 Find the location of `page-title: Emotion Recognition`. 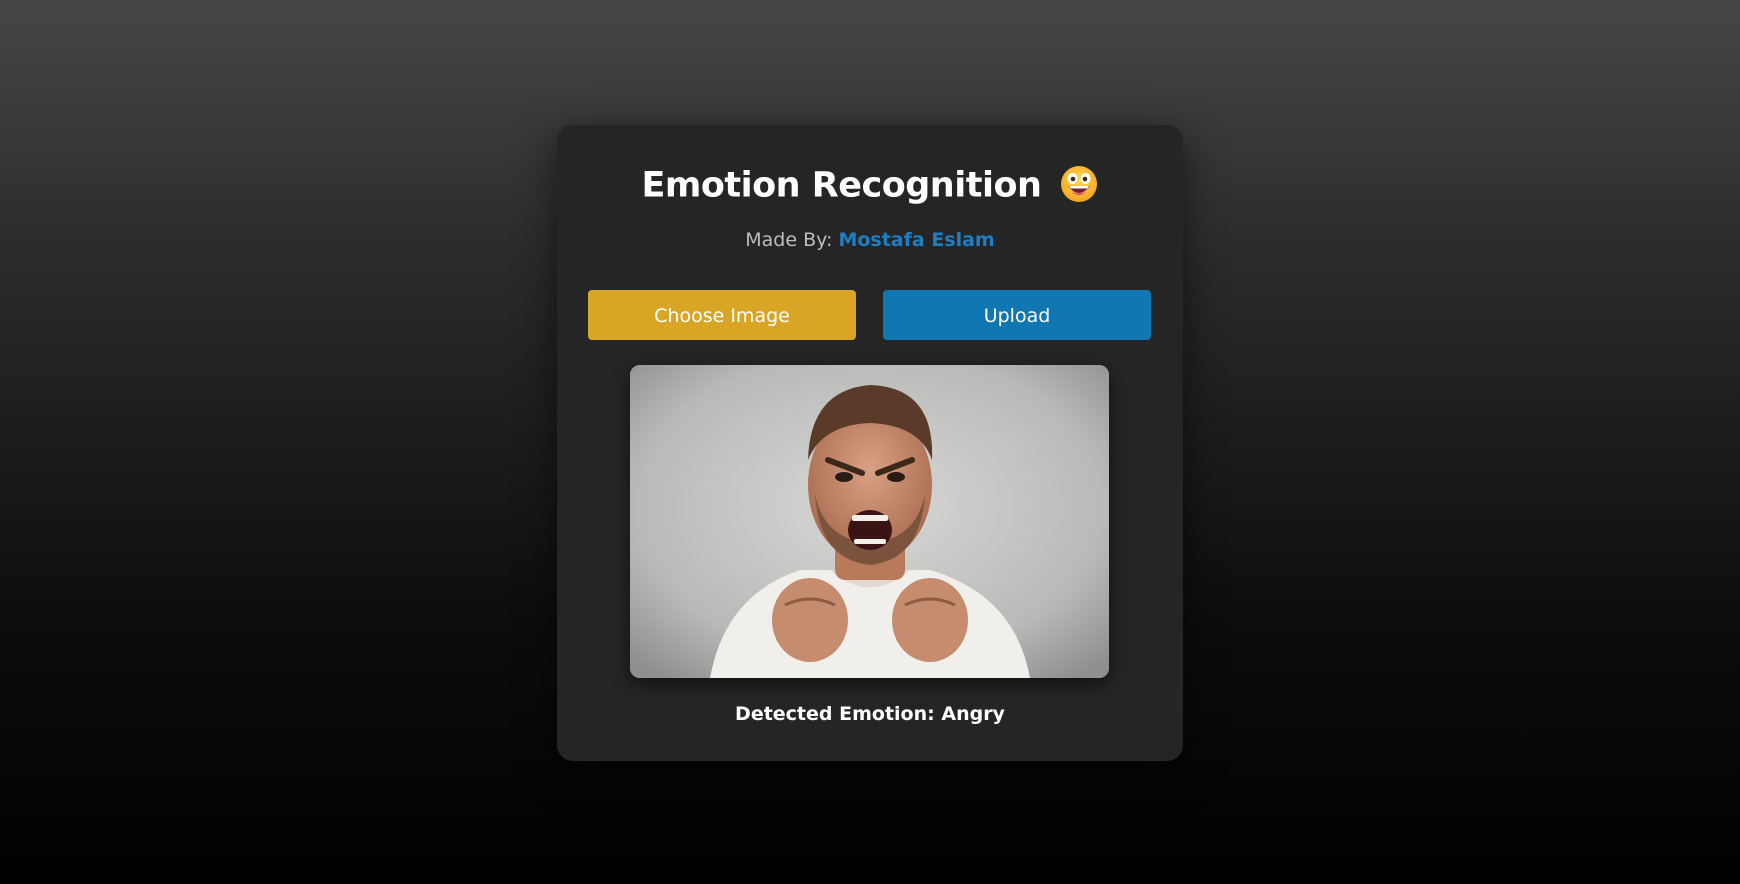

page-title: Emotion Recognition is located at coordinates (841, 185).